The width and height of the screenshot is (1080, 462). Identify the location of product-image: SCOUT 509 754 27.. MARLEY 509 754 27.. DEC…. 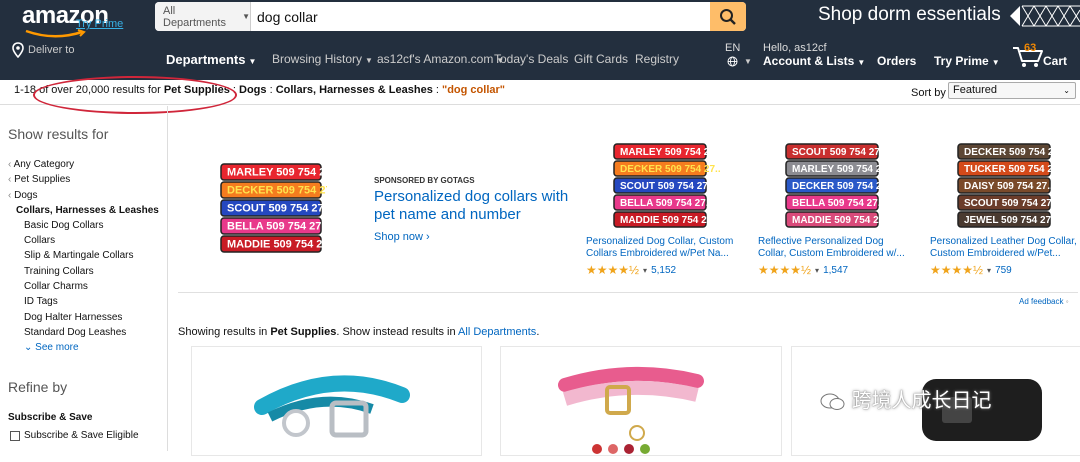
(833, 181).